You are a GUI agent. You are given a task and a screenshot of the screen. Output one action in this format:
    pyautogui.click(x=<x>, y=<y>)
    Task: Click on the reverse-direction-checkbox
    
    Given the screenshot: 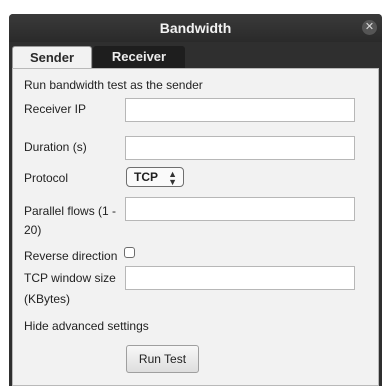 What is the action you would take?
    pyautogui.click(x=129, y=252)
    